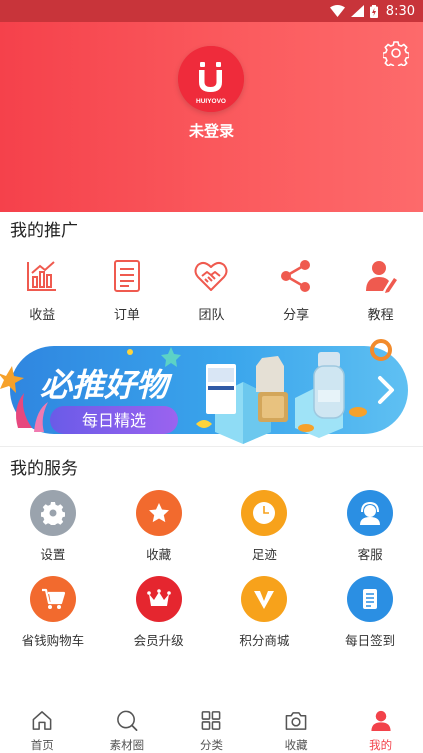 The width and height of the screenshot is (423, 753). I want to click on promo-label: 分享, so click(296, 315).